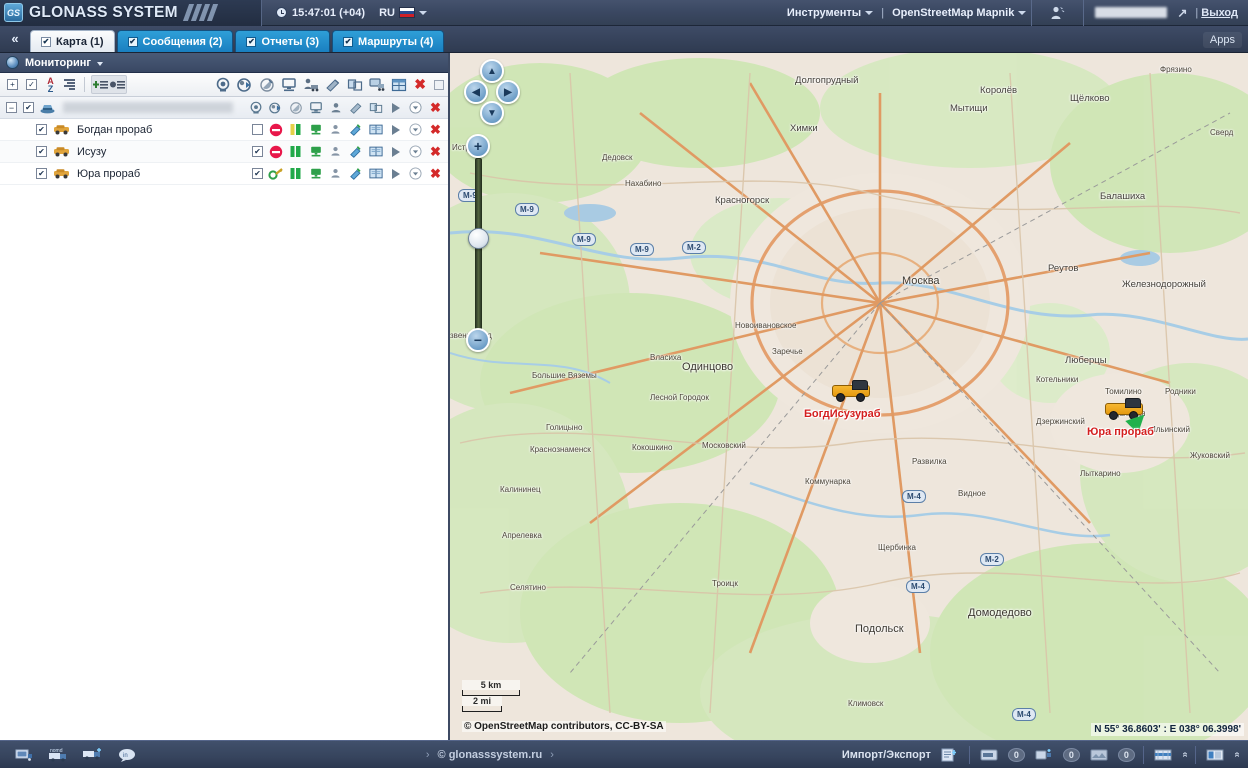  What do you see at coordinates (175, 41) in the screenshot?
I see `tab-messages: ✔ Сообщения (2)` at bounding box center [175, 41].